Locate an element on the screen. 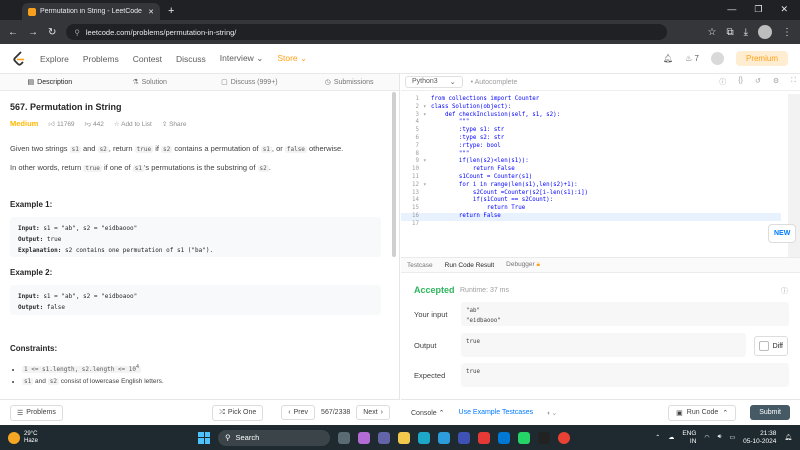  share-button: ⇪ Share is located at coordinates (174, 124).